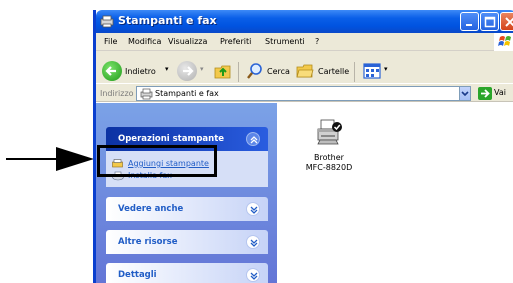  Describe the element at coordinates (202, 69) in the screenshot. I see `forward-dropdown-icon: ▾` at that location.